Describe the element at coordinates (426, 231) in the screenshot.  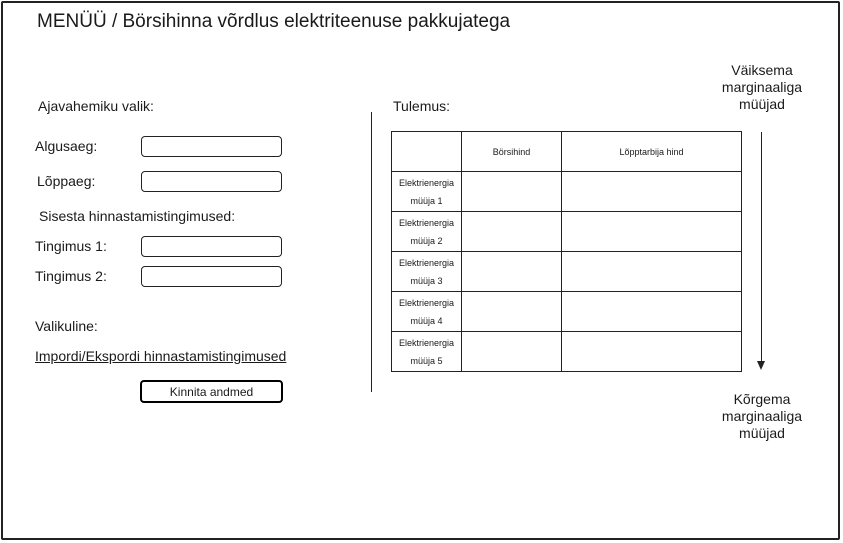
I see `seller-name-cell: Elektrienergia müüja 2` at that location.